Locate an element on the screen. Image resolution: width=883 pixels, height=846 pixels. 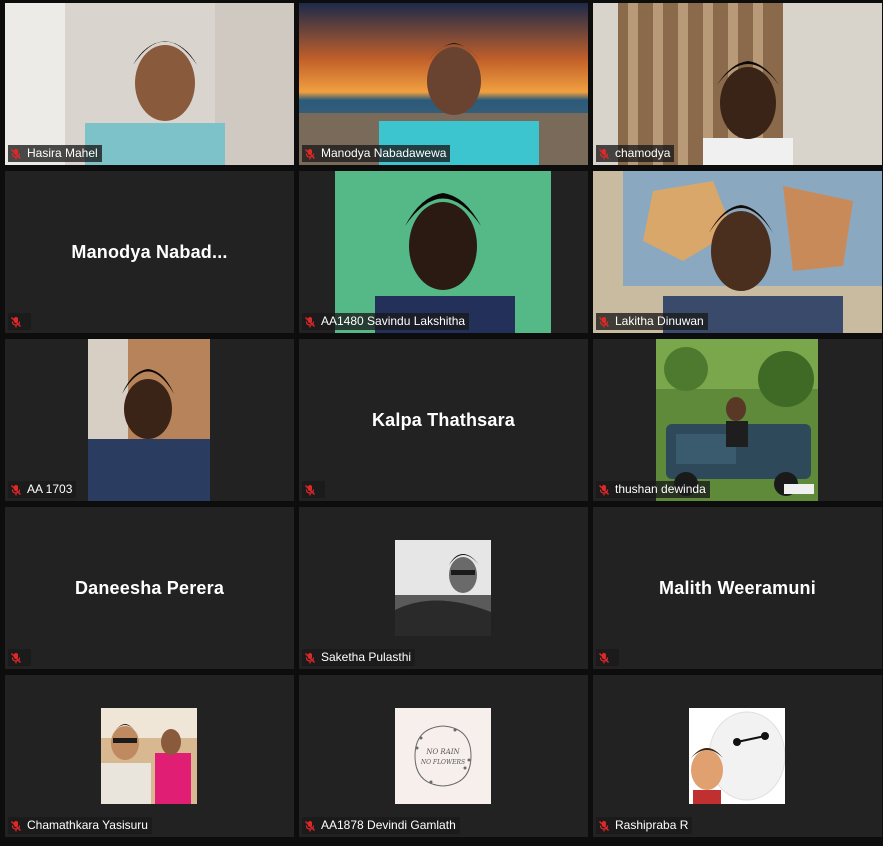
participant-avatar: NO RAIN NO FLOWERS is located at coordinates (443, 756).